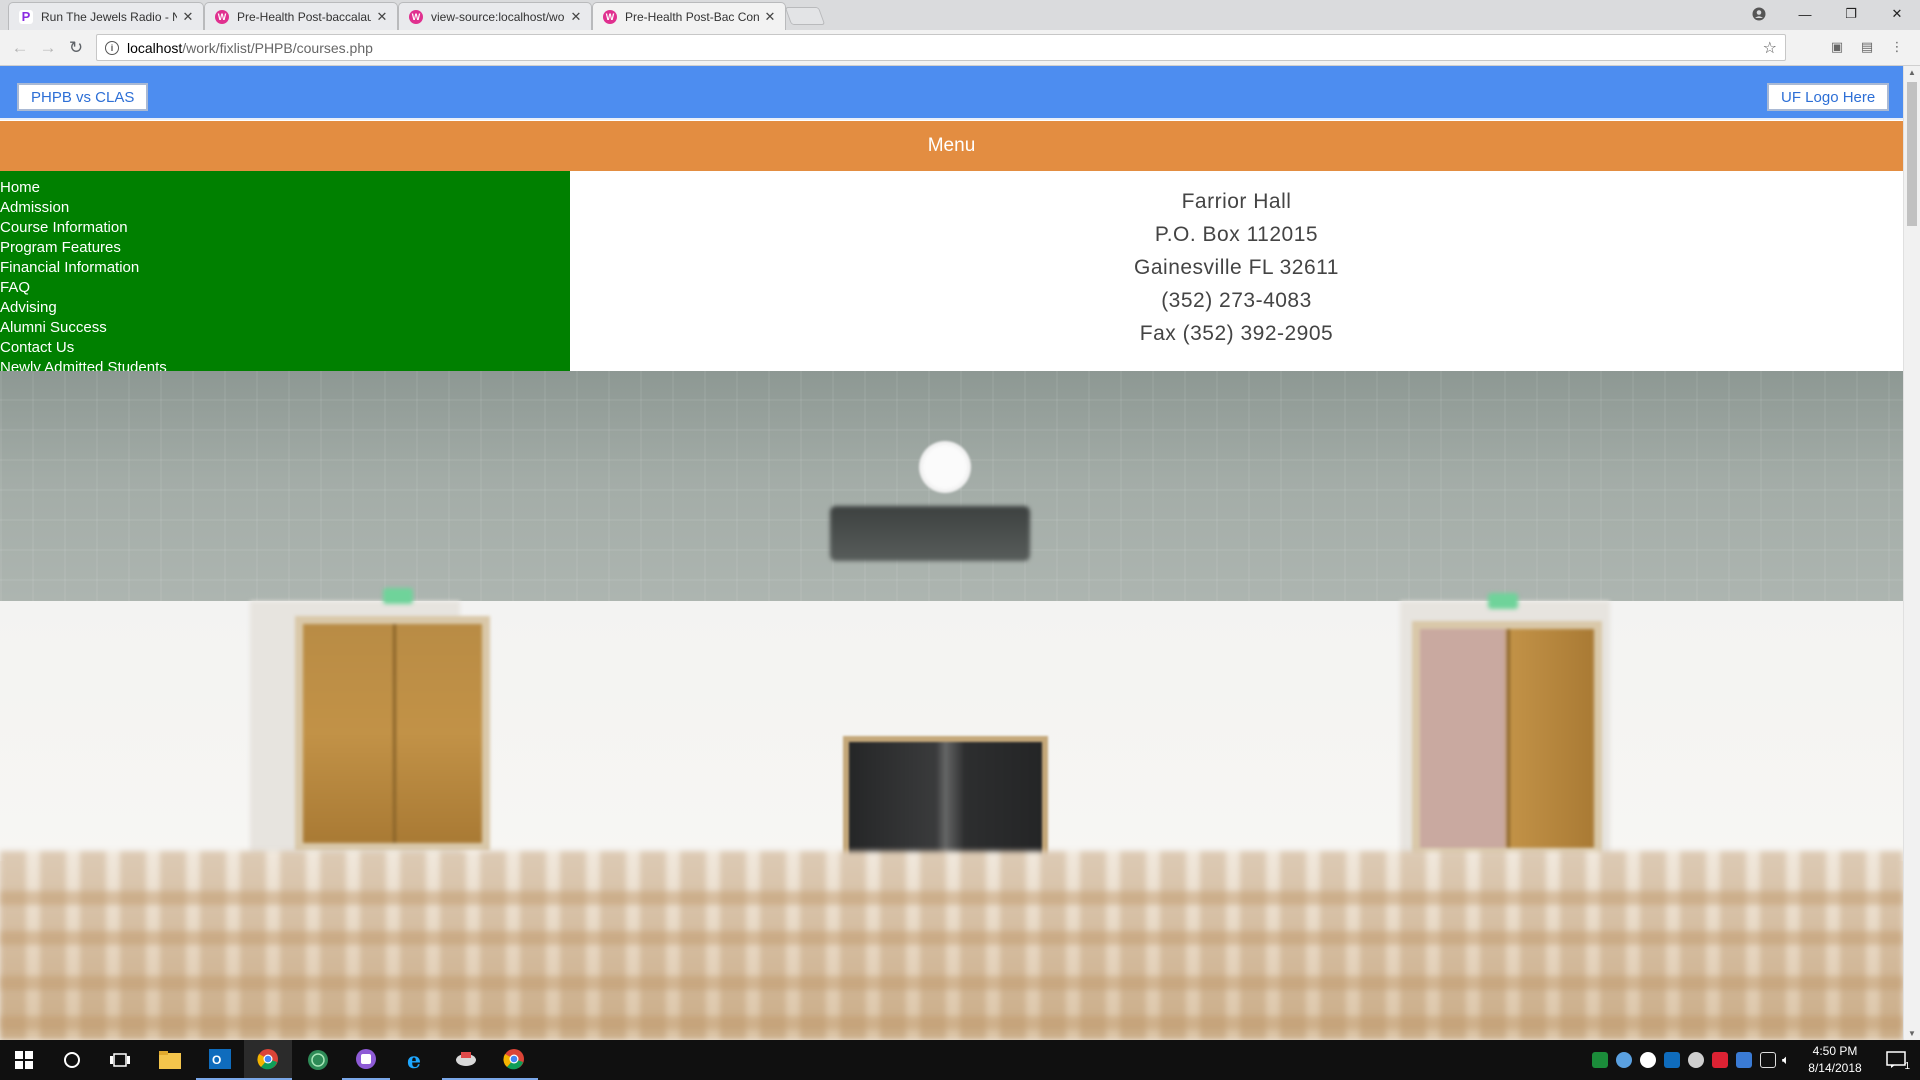  I want to click on phpb-vs-clas-button: PHPB vs CLAS, so click(83, 97).